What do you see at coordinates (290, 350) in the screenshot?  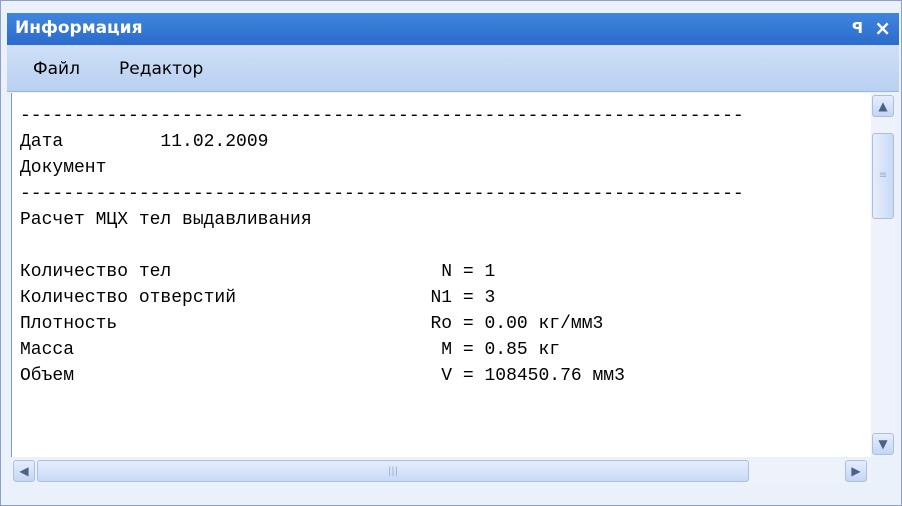 I see `report-line: Масса M = 0.85 кг` at bounding box center [290, 350].